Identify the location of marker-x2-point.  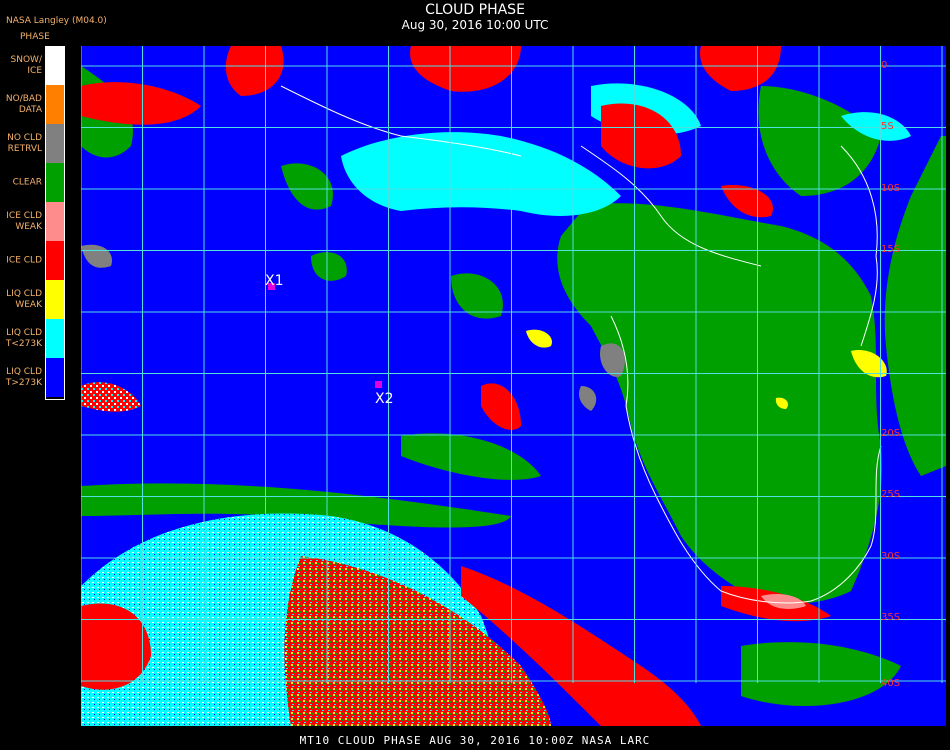
(378, 384).